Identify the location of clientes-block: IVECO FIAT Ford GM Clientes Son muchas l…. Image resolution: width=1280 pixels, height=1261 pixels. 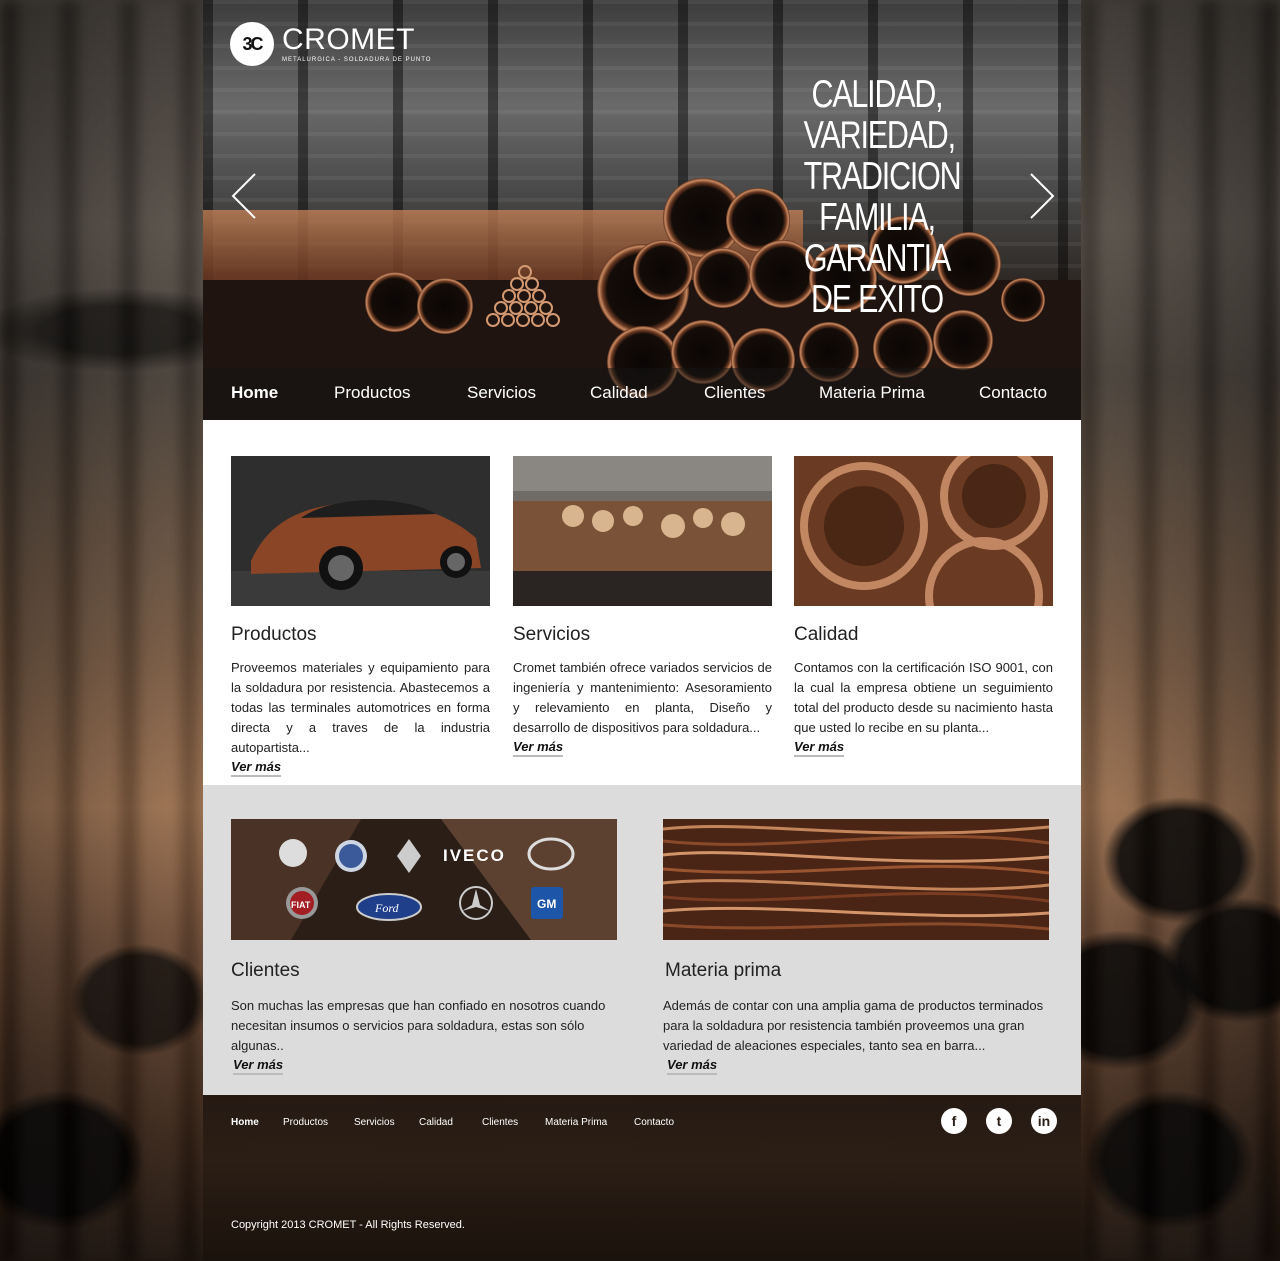
(424, 947).